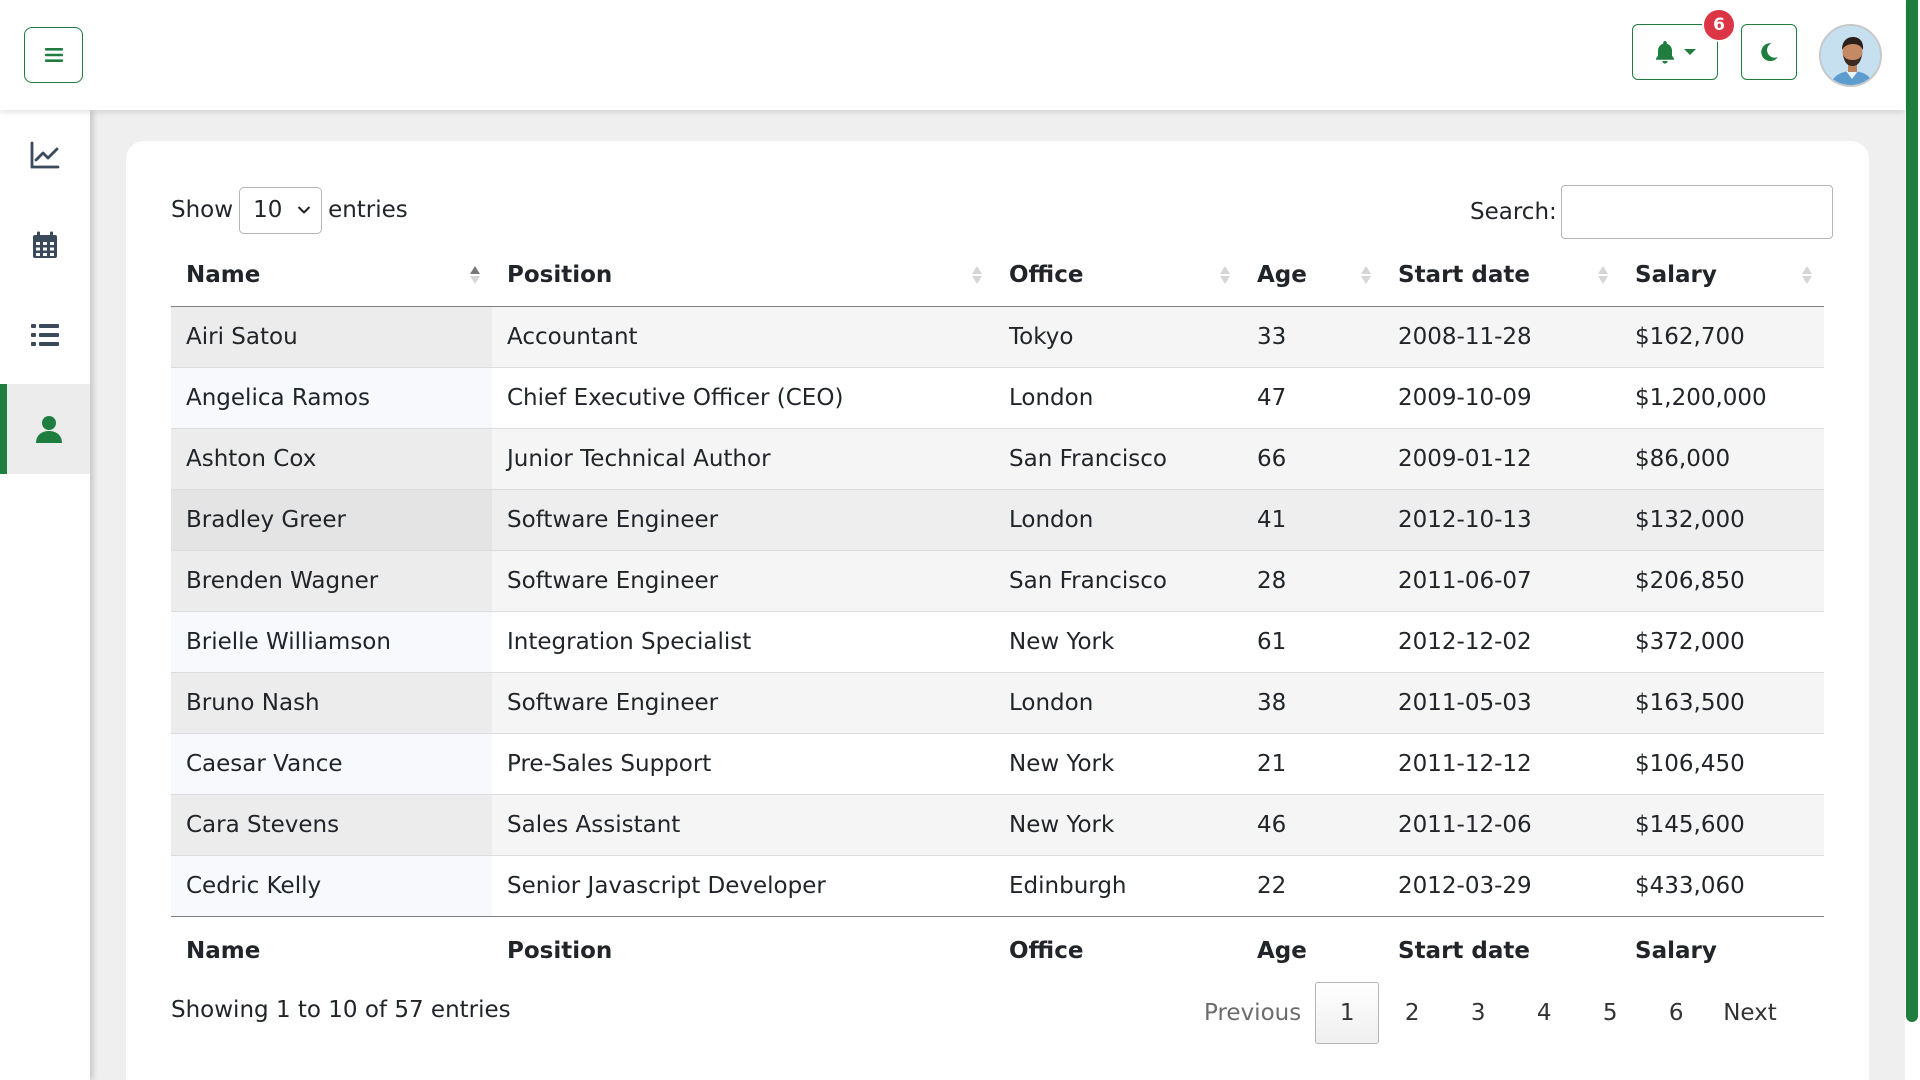 The height and width of the screenshot is (1080, 1920). Describe the element at coordinates (743, 642) in the screenshot. I see `cell-position: Integration Specialist` at that location.